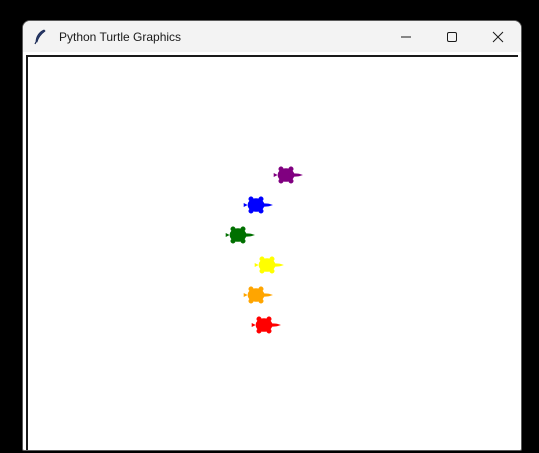  I want to click on turtle-green, so click(240, 235).